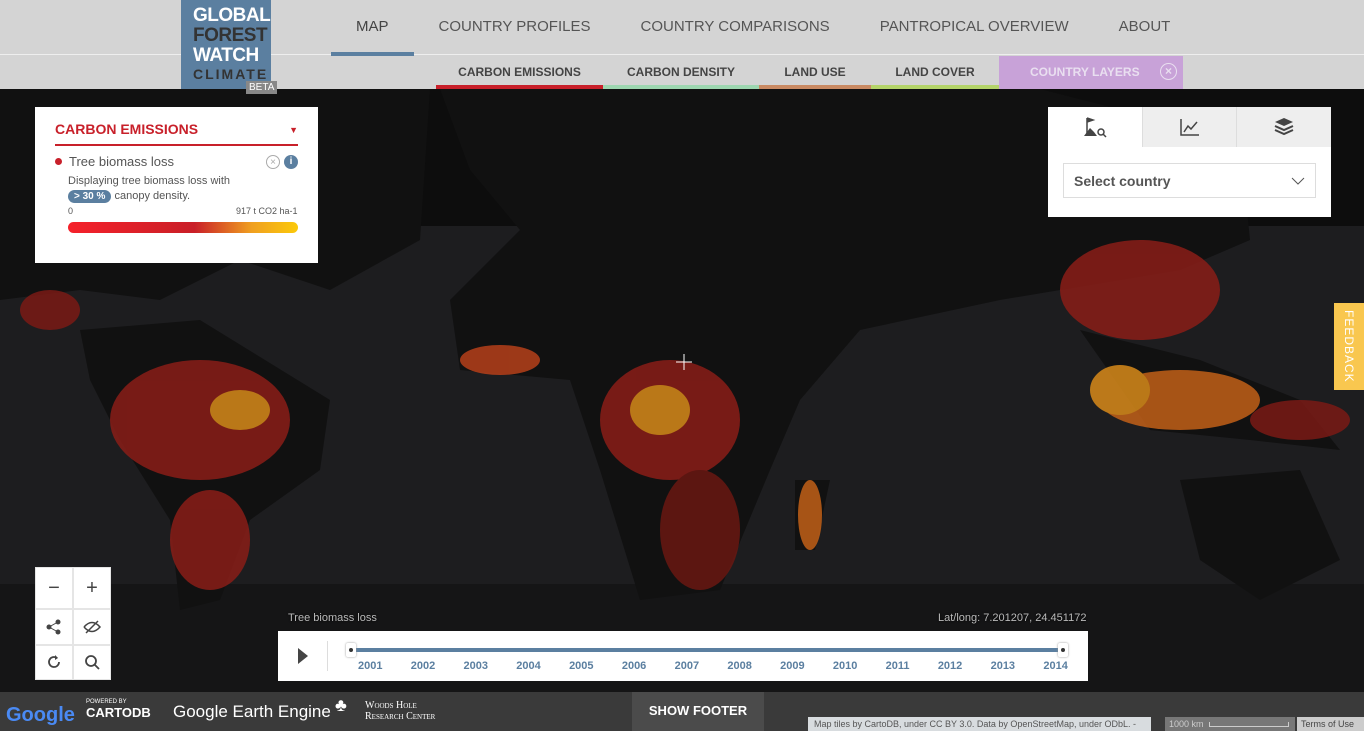 This screenshot has height=731, width=1364. What do you see at coordinates (792, 666) in the screenshot?
I see `timeline-year: 2009` at bounding box center [792, 666].